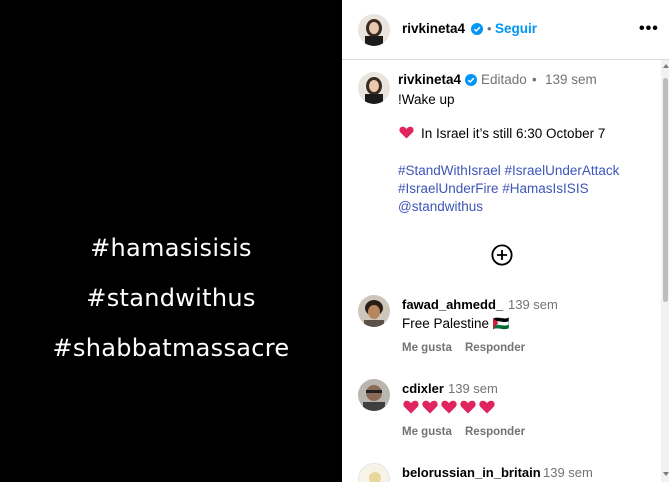 The height and width of the screenshot is (482, 669). What do you see at coordinates (452, 304) in the screenshot?
I see `comment-username: fawad_ahmedd_` at bounding box center [452, 304].